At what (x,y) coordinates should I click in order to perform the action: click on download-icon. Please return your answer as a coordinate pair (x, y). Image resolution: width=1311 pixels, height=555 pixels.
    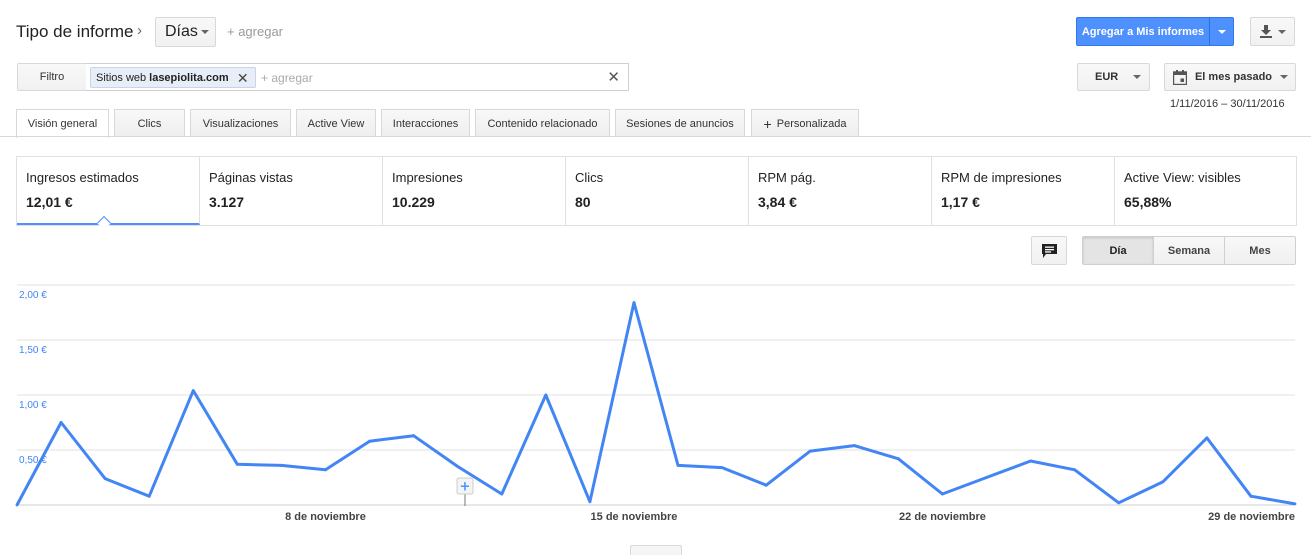
    Looking at the image, I should click on (1265, 31).